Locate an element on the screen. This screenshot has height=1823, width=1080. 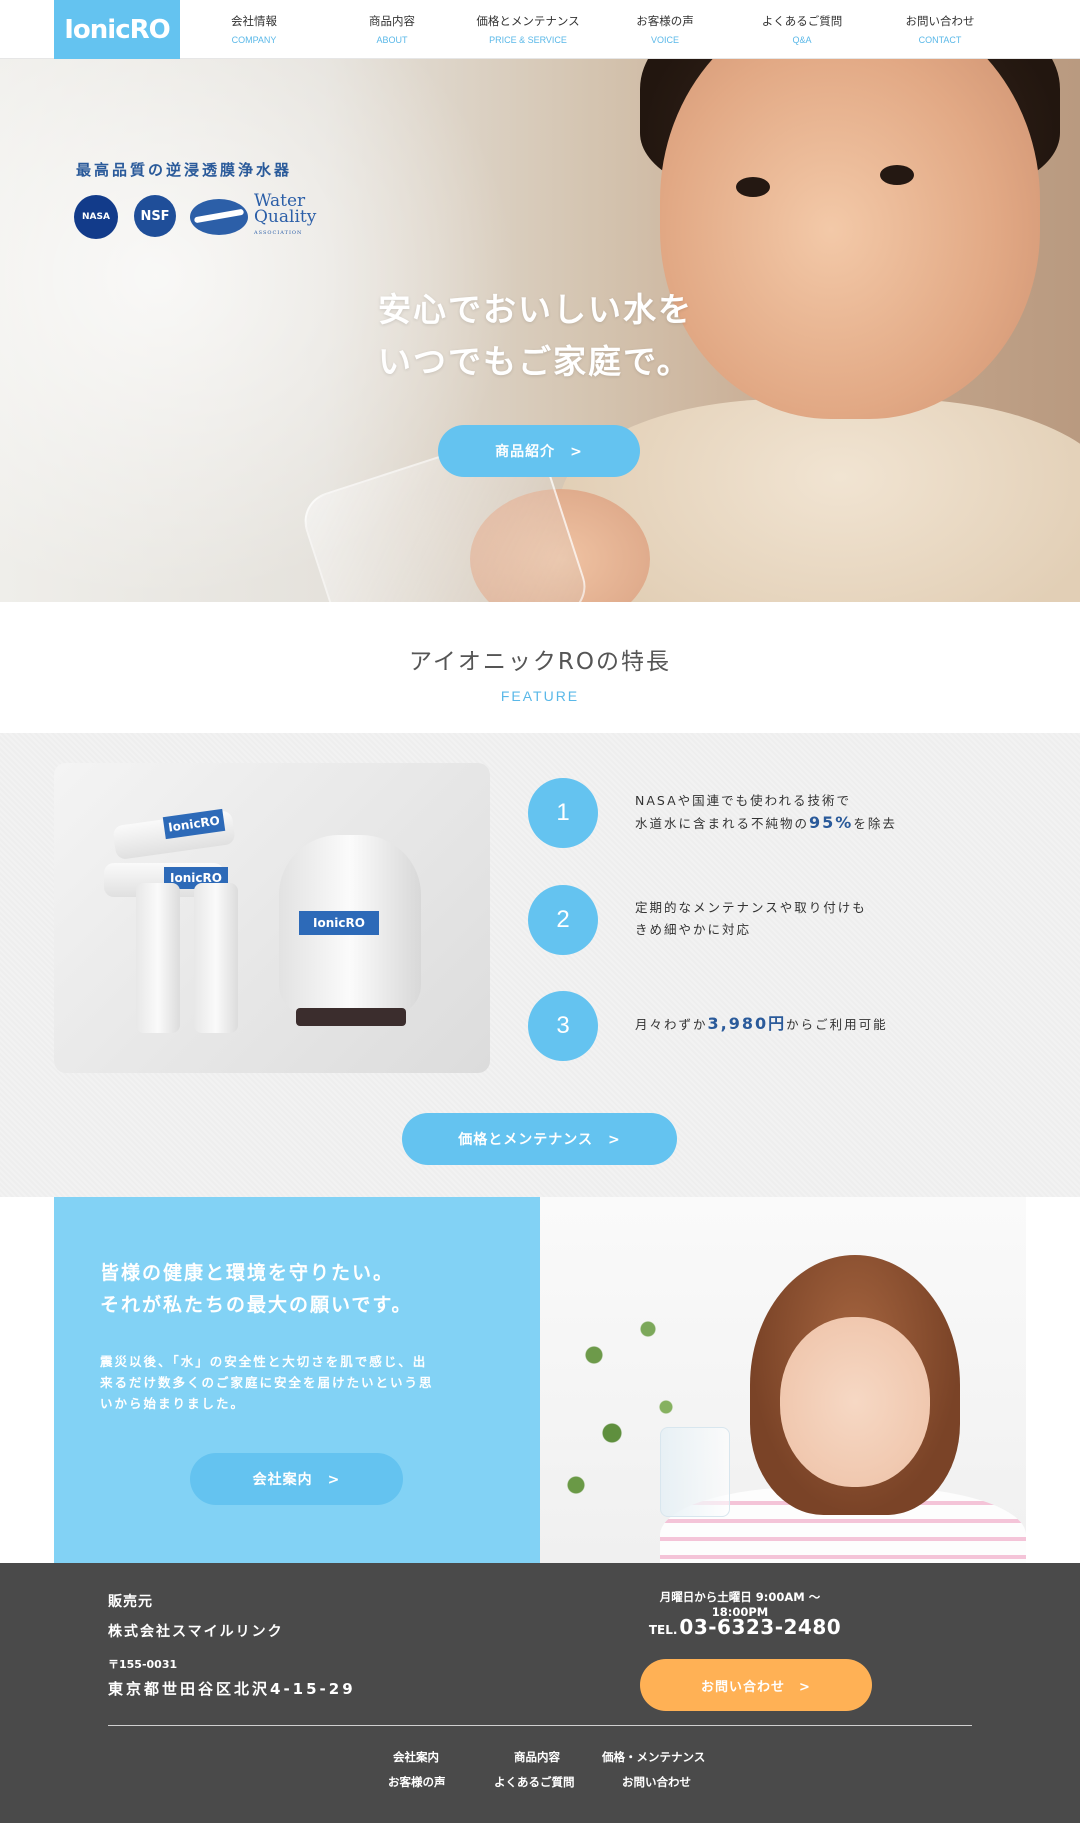
woman-face is located at coordinates (855, 1402).